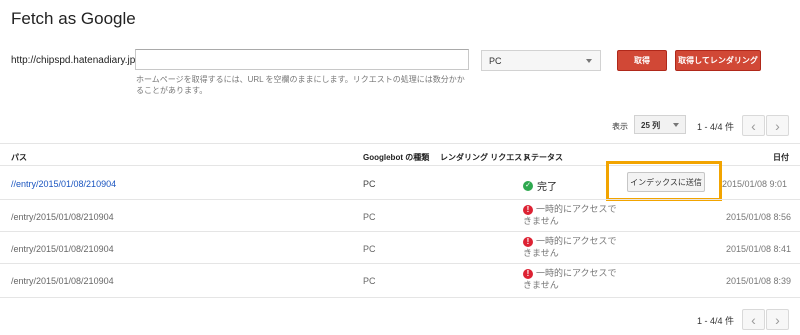  Describe the element at coordinates (541, 60) in the screenshot. I see `device-select: PC` at that location.